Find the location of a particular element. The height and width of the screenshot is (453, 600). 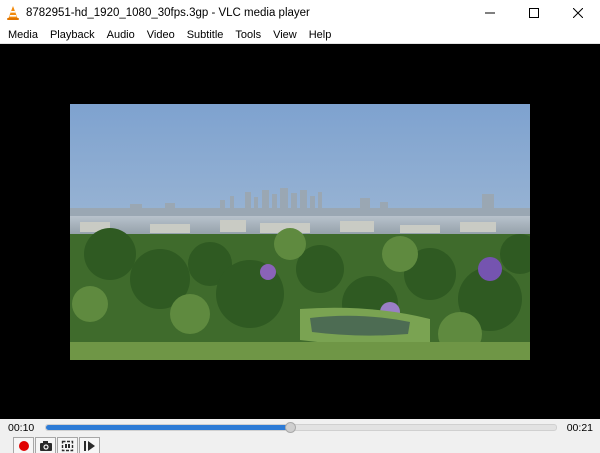

control-bar is located at coordinates (300, 445).